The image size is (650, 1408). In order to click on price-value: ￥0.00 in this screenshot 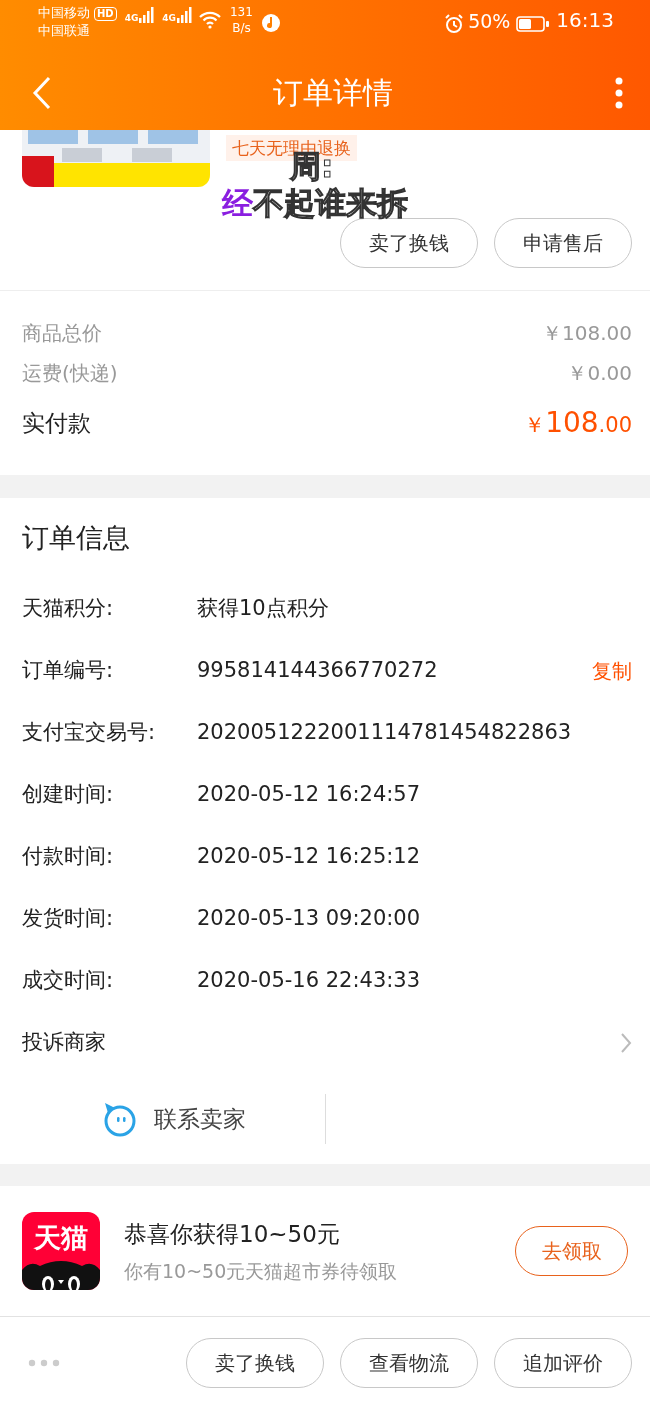, I will do `click(599, 373)`.